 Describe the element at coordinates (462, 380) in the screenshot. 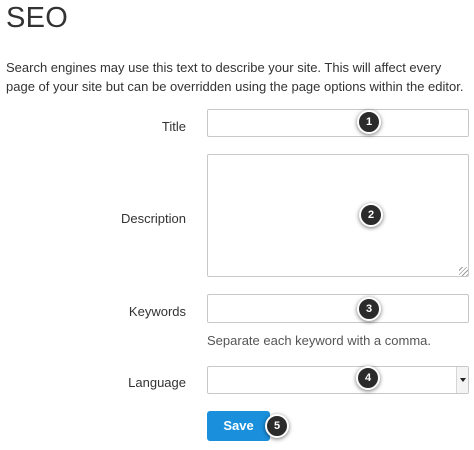

I see `chevron-down-icon` at that location.